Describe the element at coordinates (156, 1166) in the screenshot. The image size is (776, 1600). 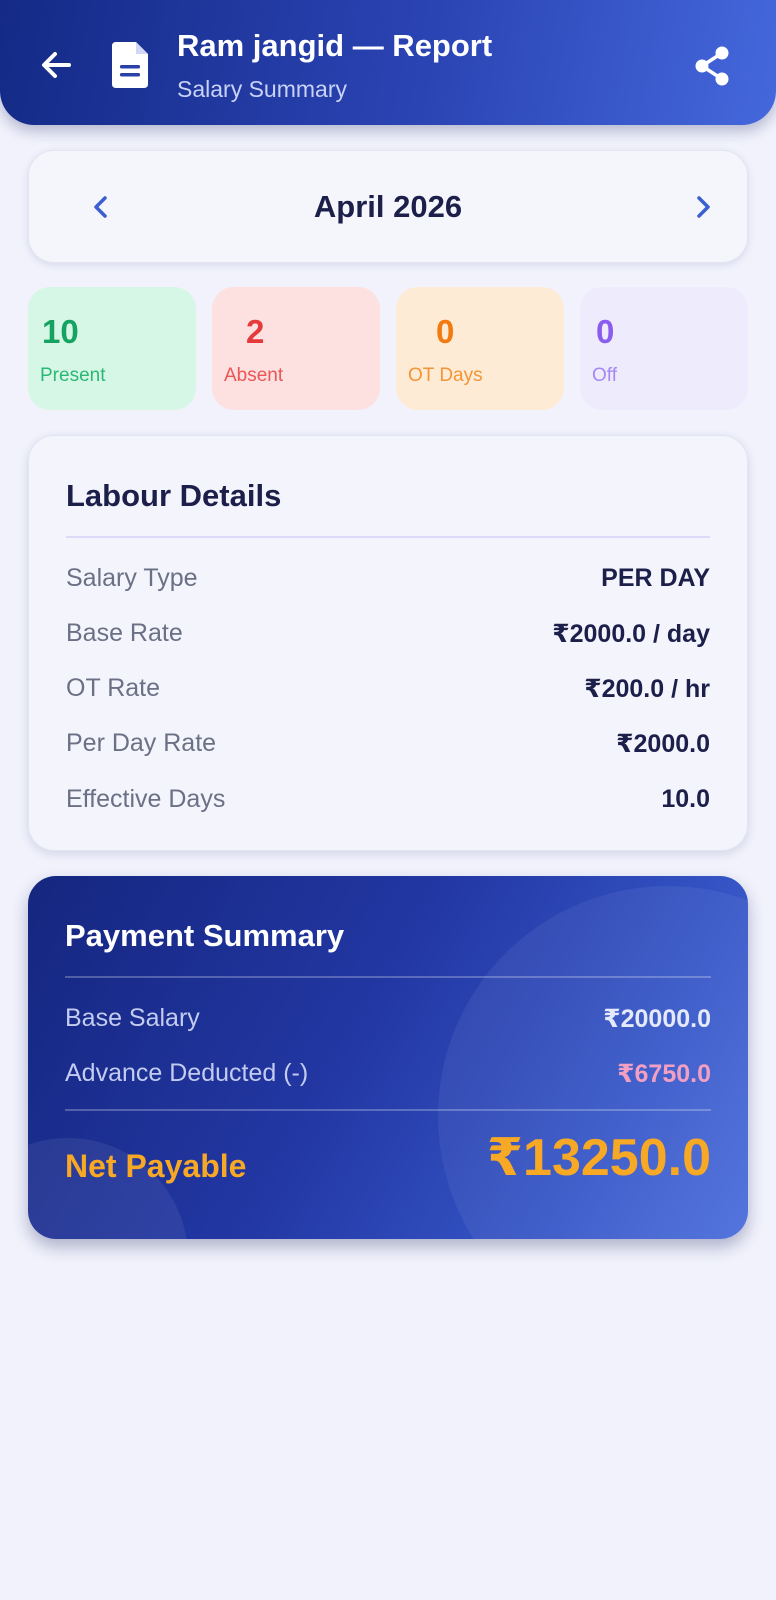
I see `net-payable-label: Net Payable` at that location.